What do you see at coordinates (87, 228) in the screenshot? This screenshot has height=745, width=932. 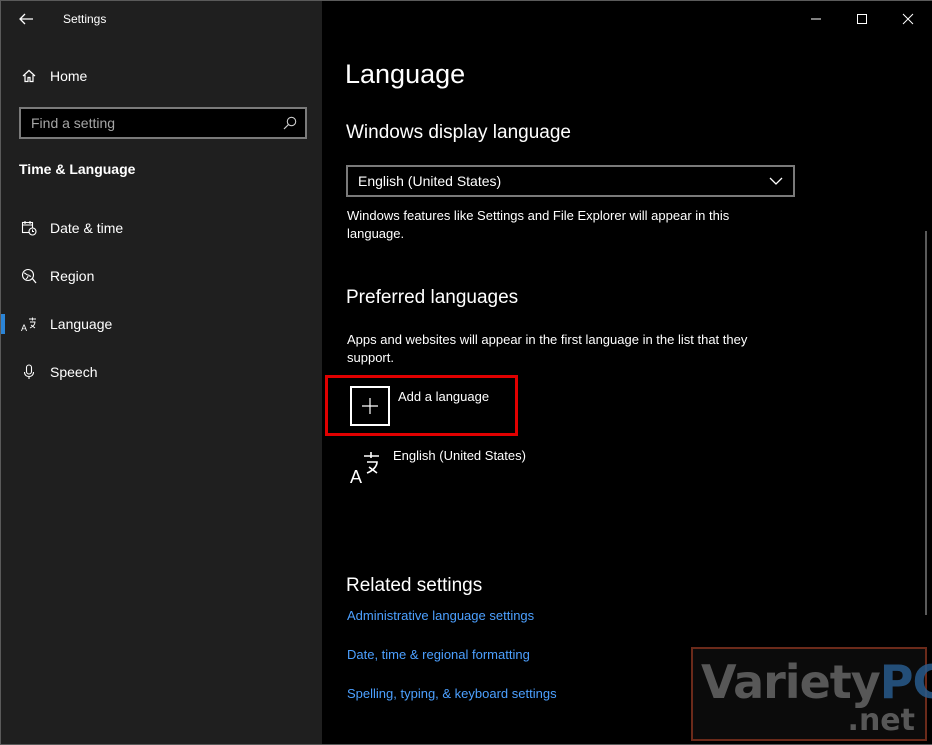 I see `sidebar-item-label: Date & time` at bounding box center [87, 228].